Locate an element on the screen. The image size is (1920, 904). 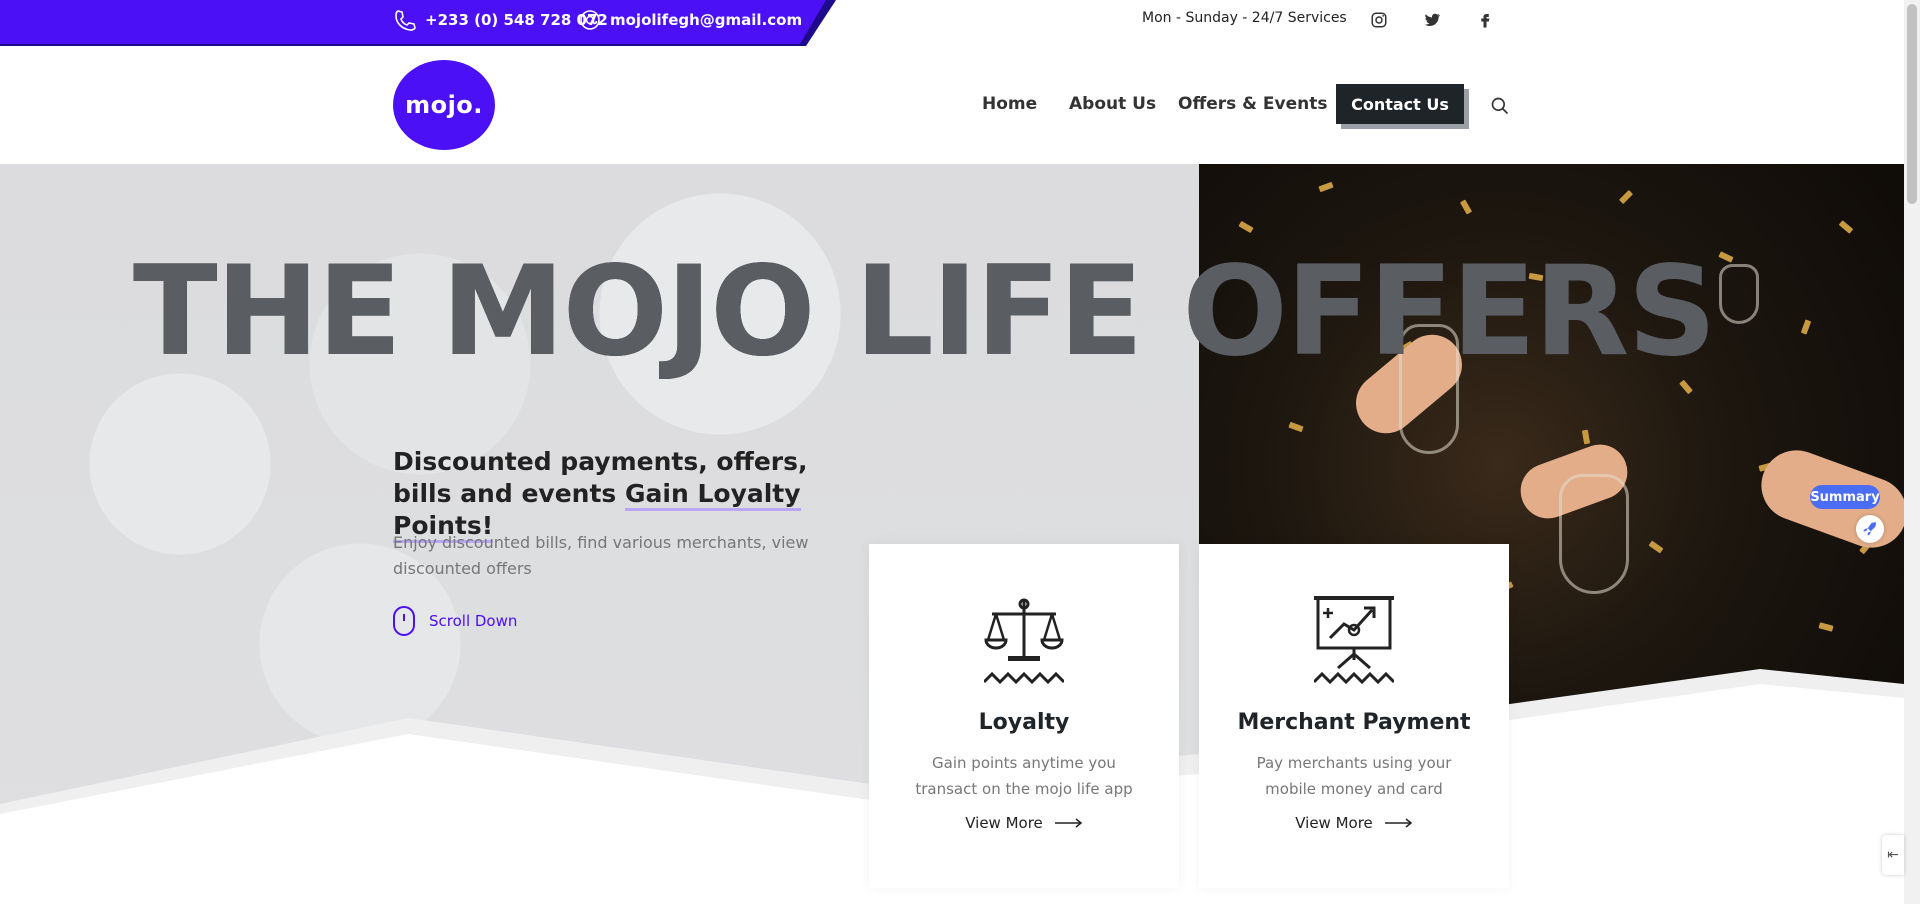
top-phone: +233 (0) 548 728 072 is located at coordinates (500, 20).